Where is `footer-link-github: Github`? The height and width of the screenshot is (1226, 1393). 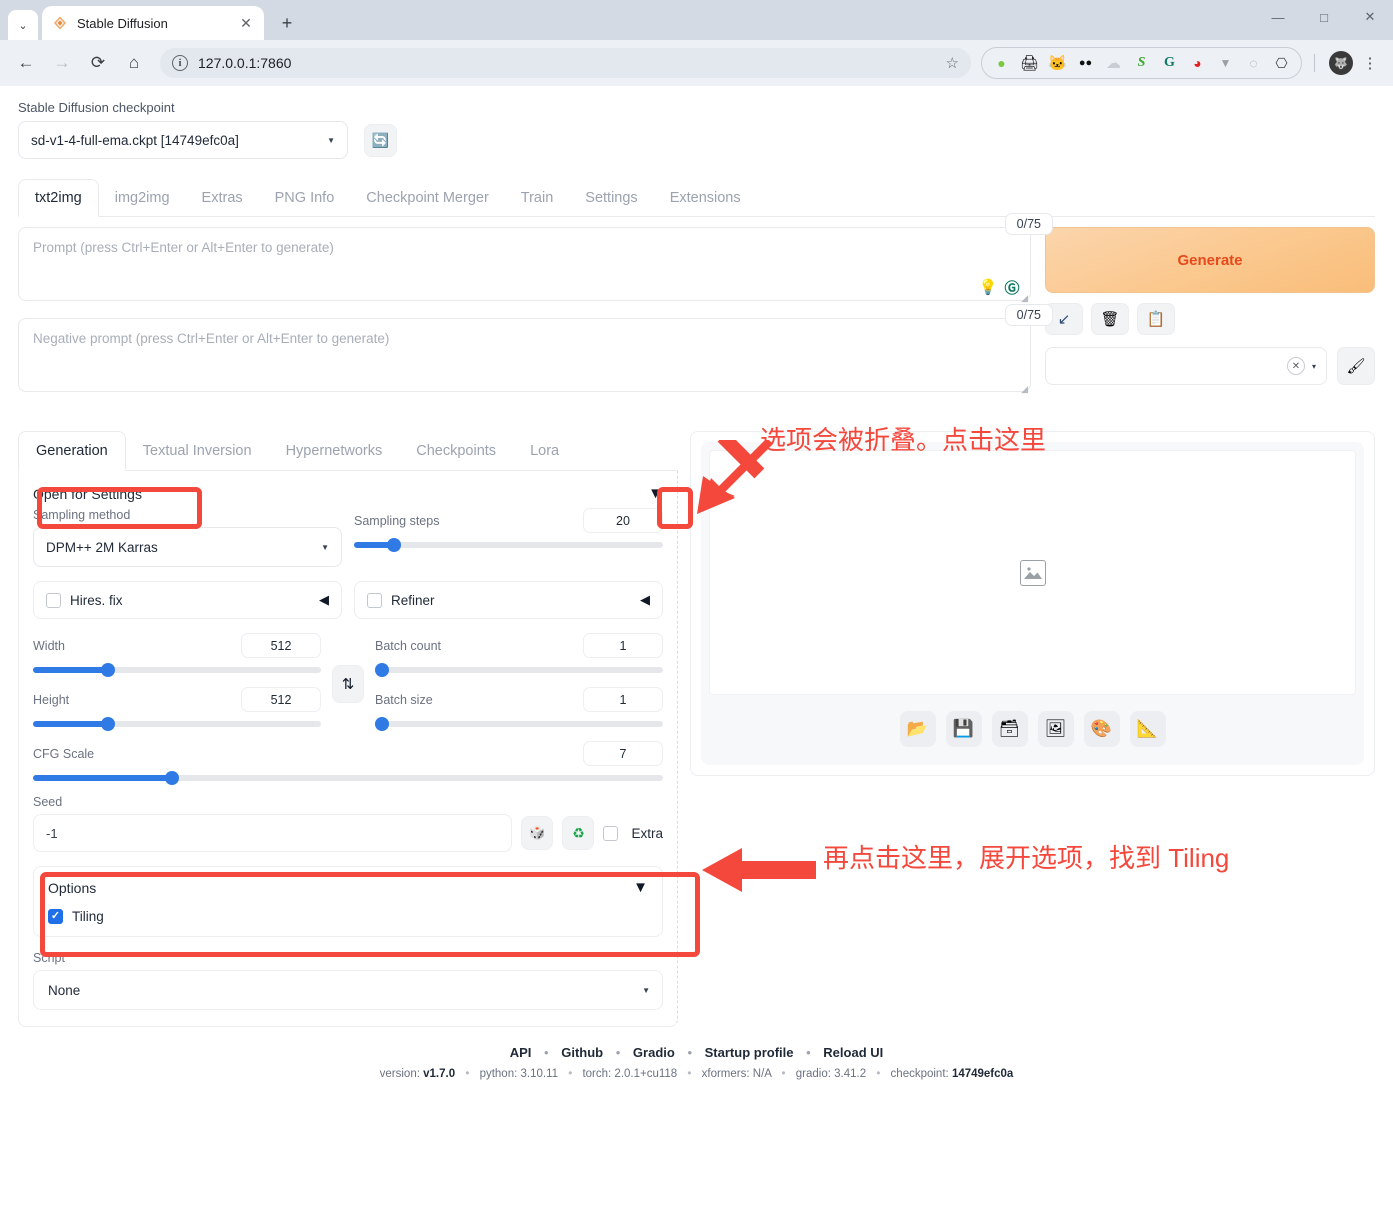
footer-link-github: Github is located at coordinates (582, 1052).